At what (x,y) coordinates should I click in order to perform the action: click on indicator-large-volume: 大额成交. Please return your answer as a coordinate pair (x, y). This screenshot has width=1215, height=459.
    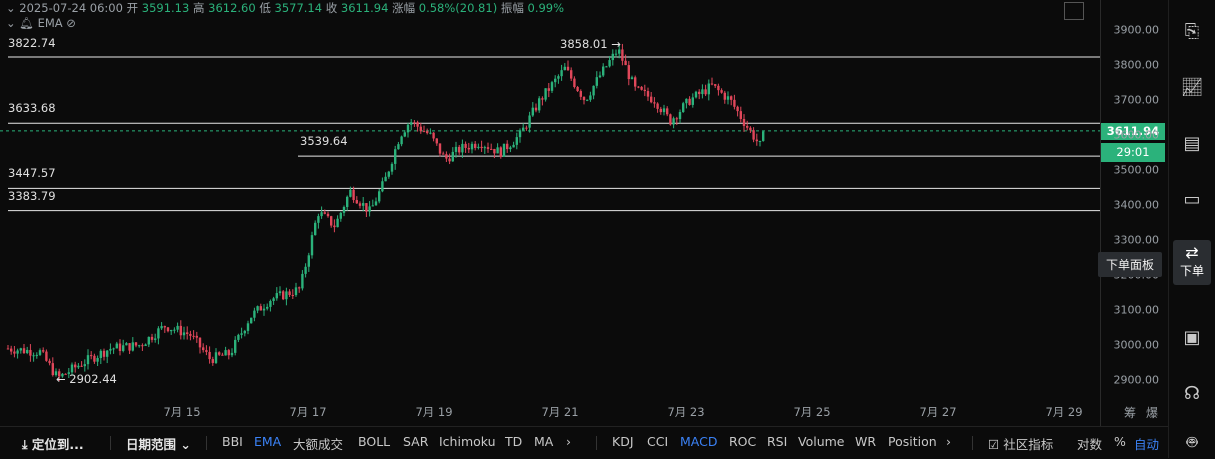
    Looking at the image, I should click on (318, 443).